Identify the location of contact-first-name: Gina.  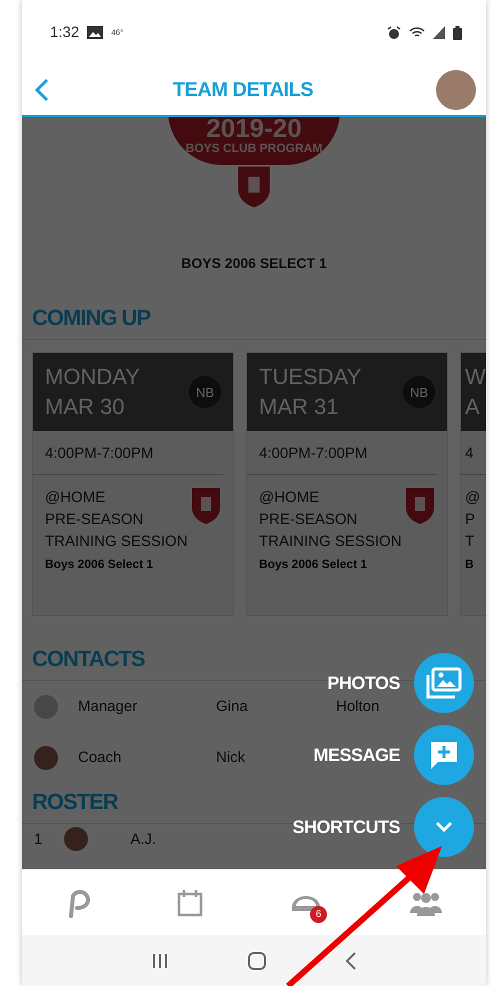
(232, 706).